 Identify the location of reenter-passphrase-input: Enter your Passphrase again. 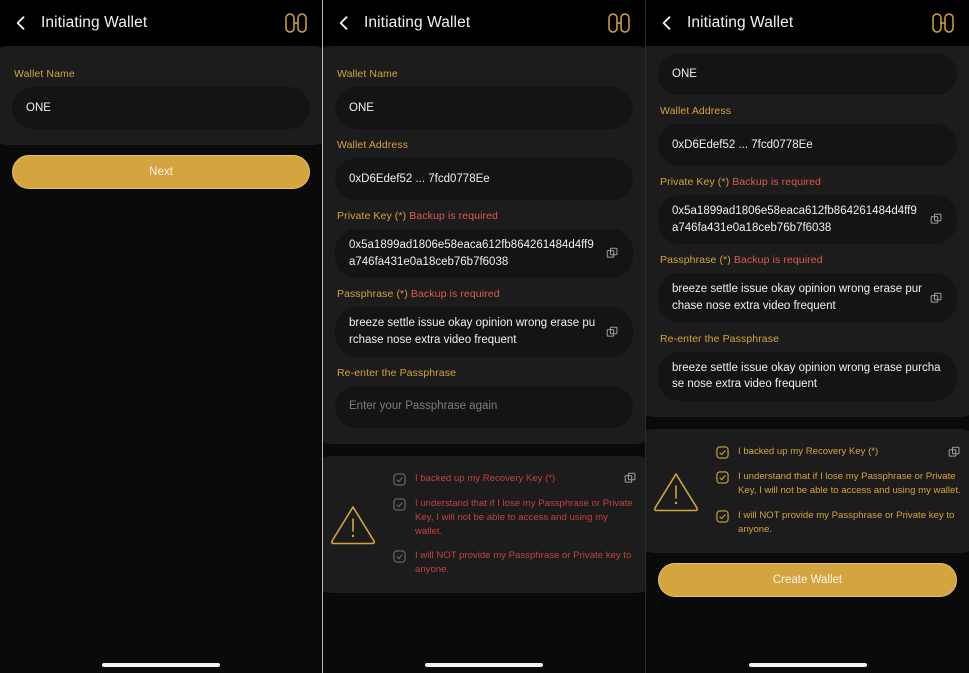
(484, 406).